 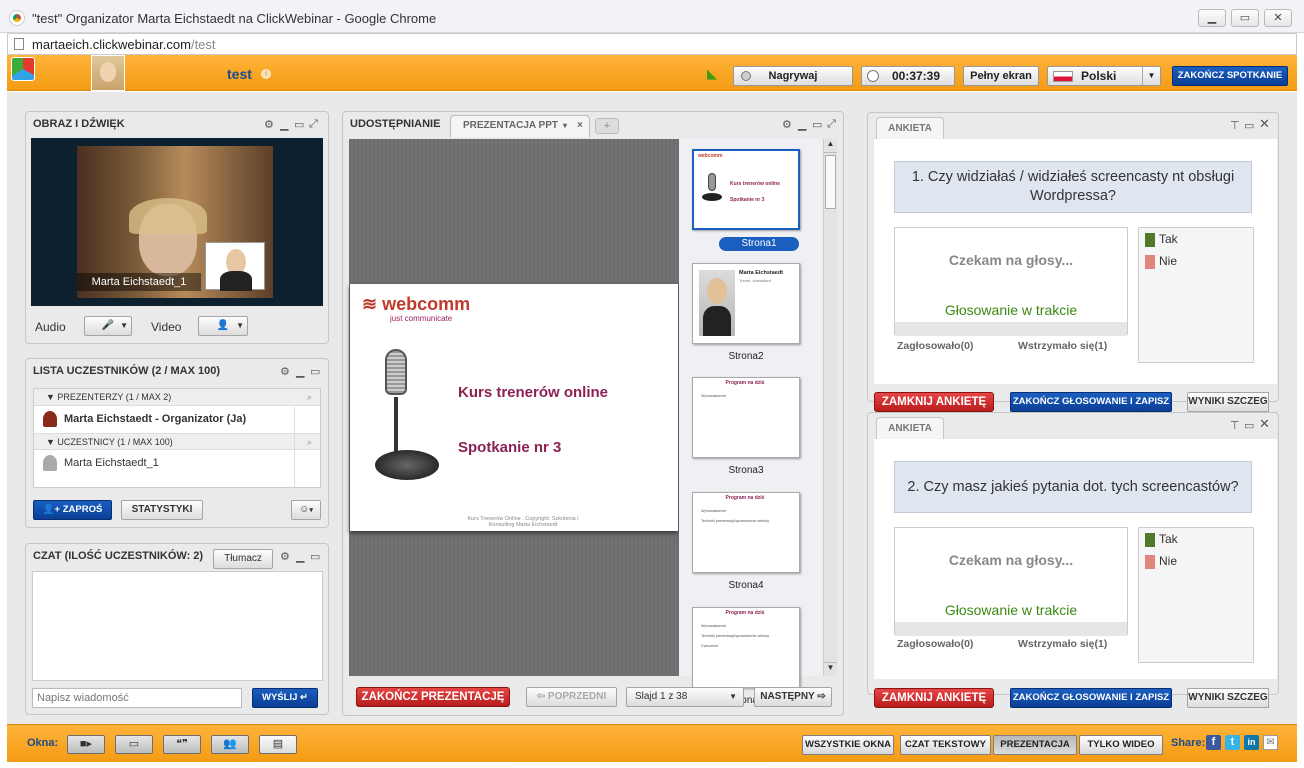 I want to click on thumbnails-scrollbar: ▲ ▼, so click(x=830, y=407).